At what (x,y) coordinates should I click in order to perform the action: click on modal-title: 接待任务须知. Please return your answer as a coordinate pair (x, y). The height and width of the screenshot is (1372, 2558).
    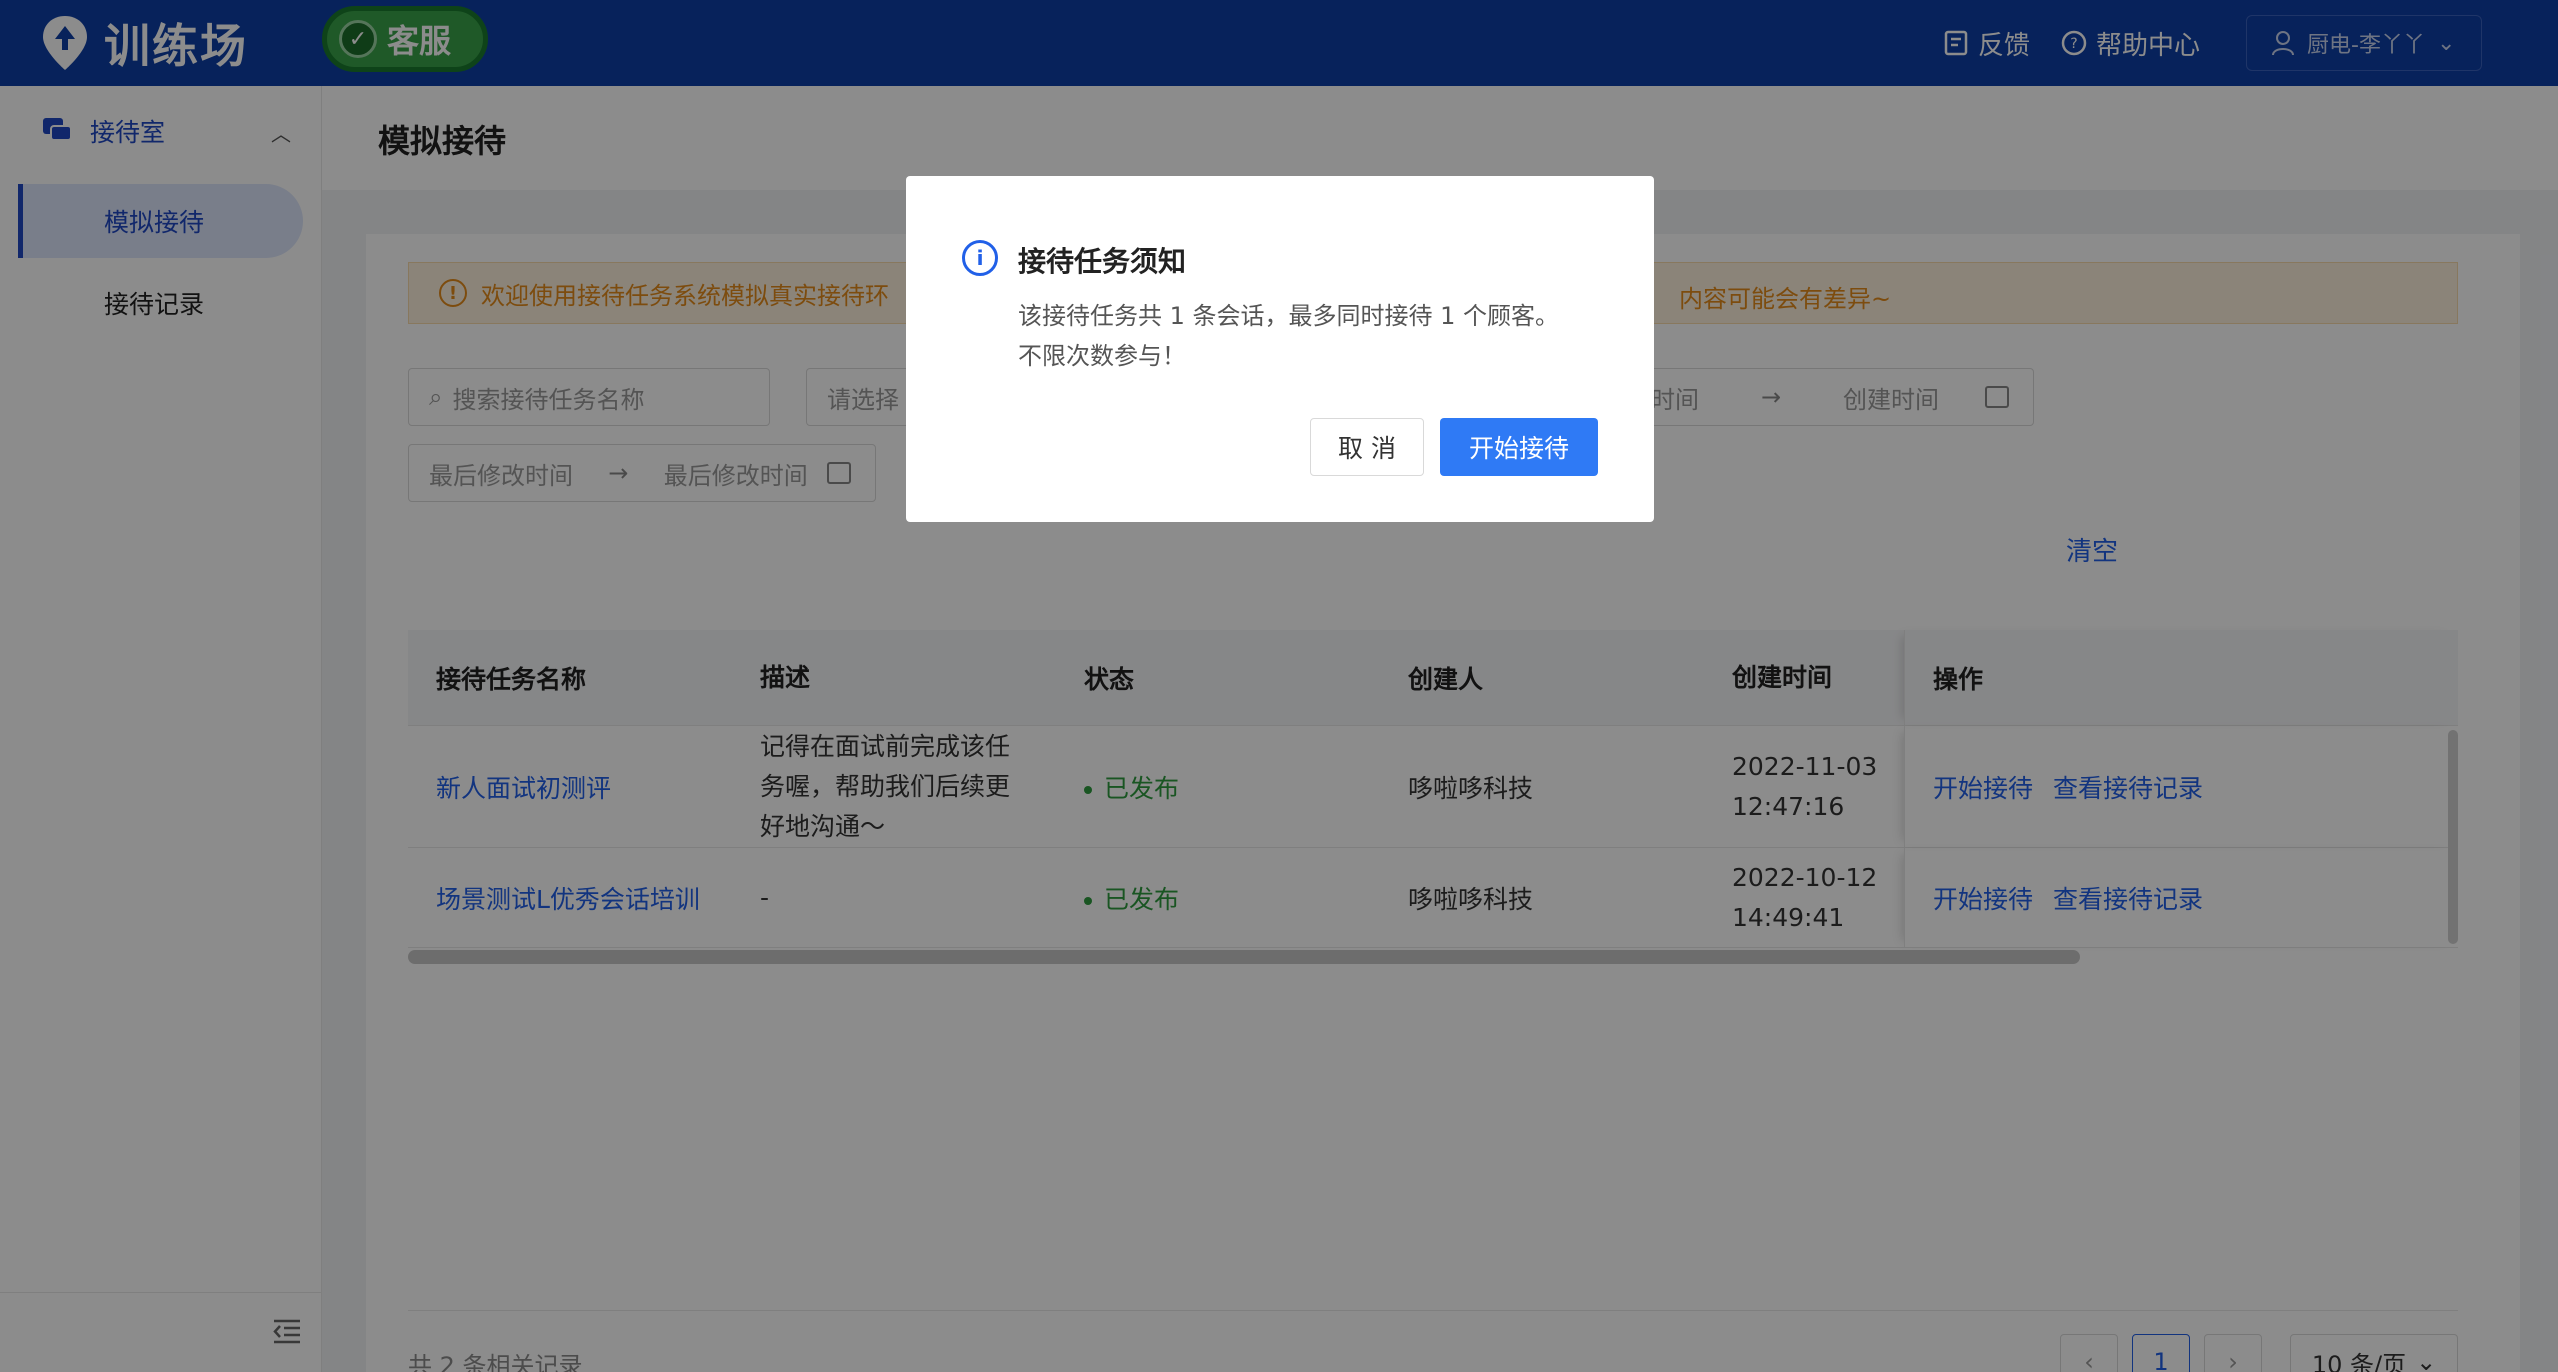
    Looking at the image, I should click on (1102, 261).